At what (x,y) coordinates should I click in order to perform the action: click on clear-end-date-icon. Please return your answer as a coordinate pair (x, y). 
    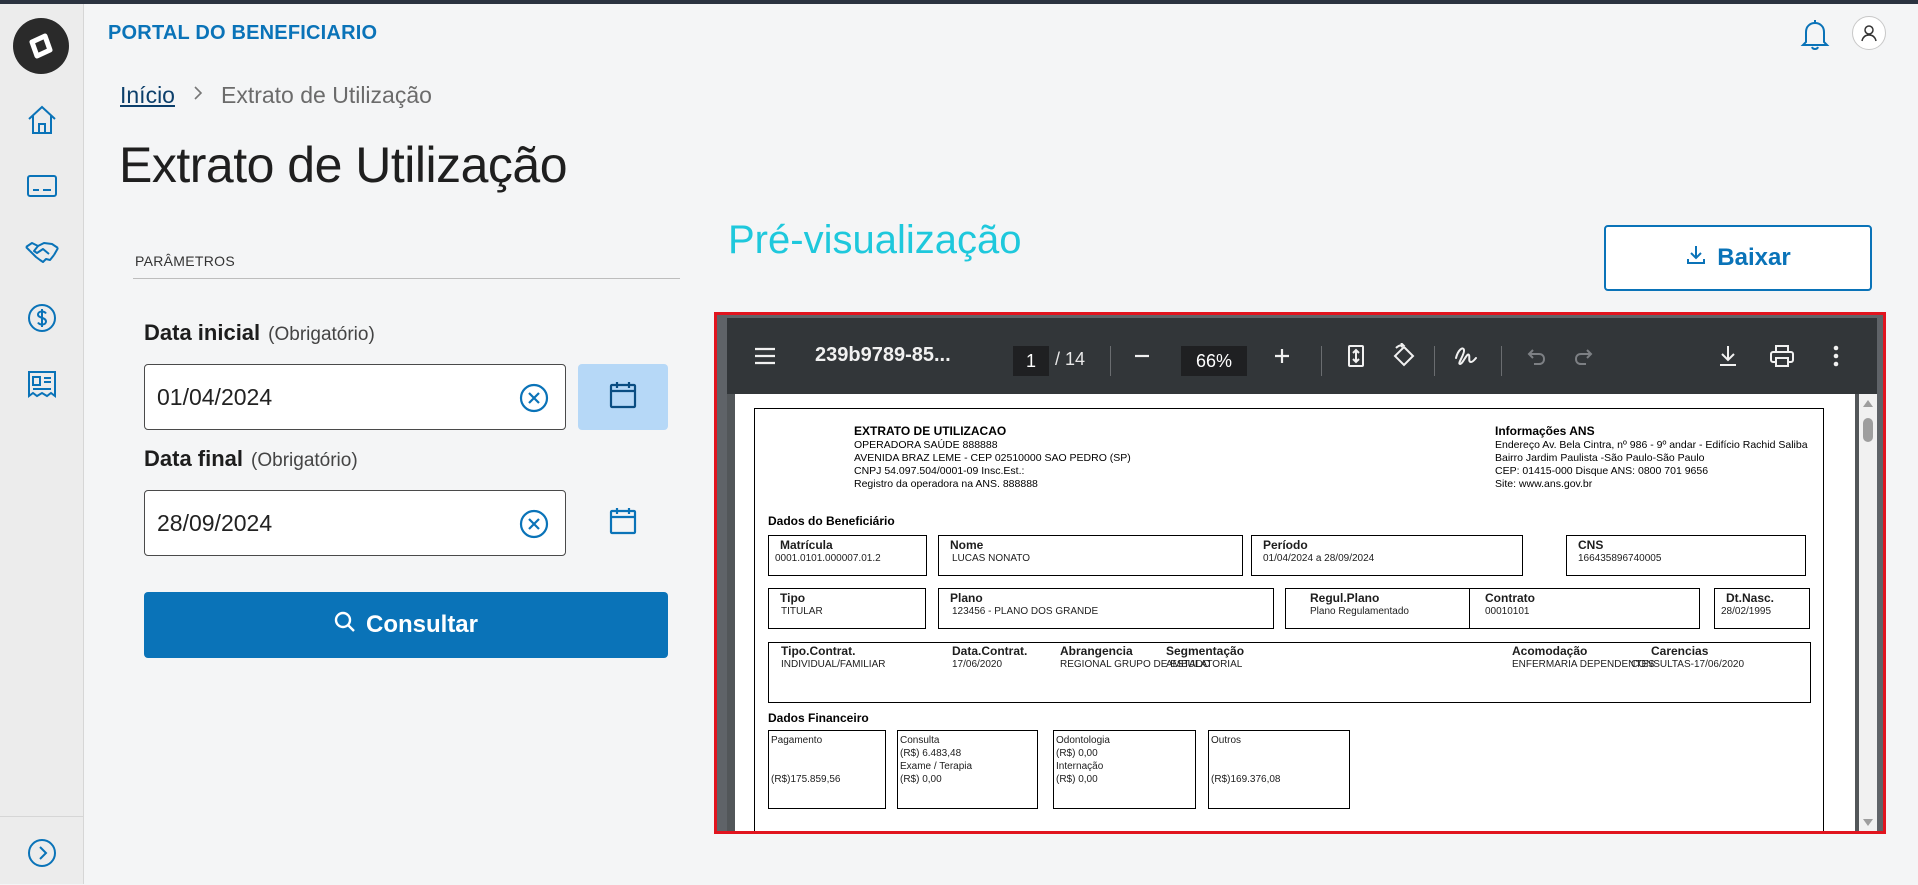
    Looking at the image, I should click on (534, 524).